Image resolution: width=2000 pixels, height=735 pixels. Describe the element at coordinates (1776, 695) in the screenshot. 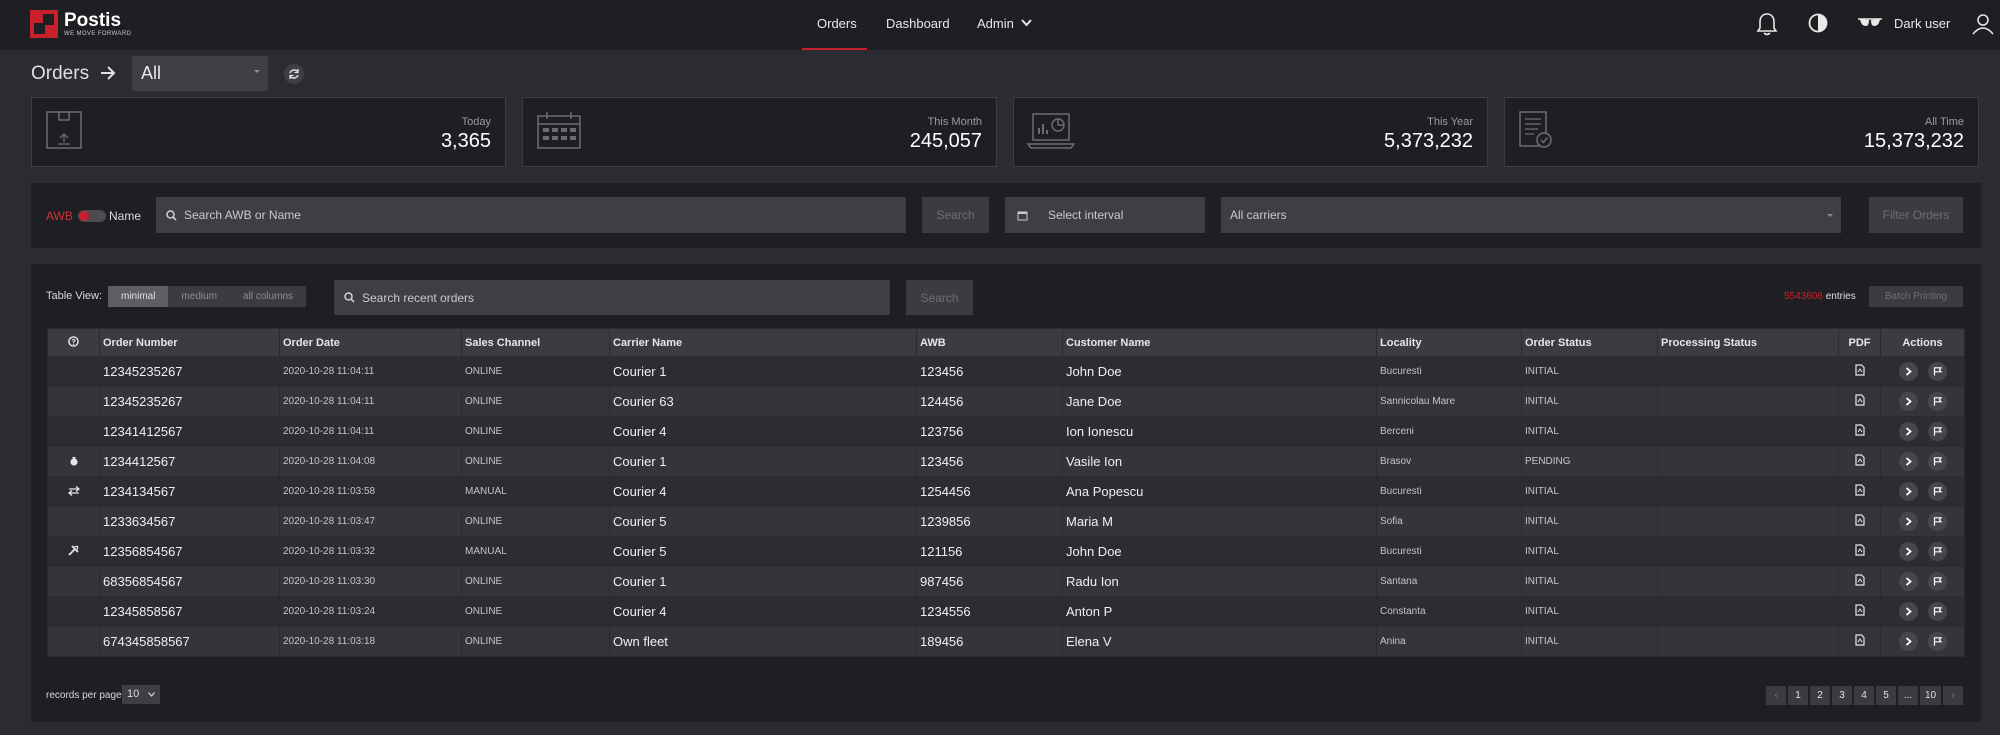

I see `prev-page-button: ‹` at that location.